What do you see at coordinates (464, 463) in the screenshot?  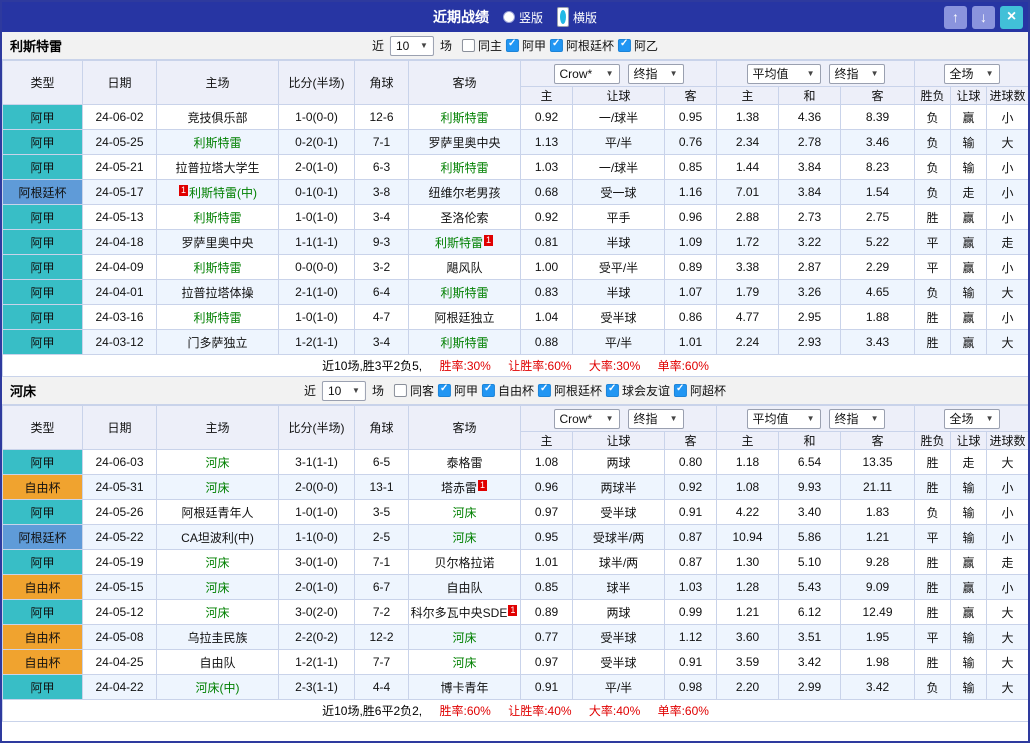 I see `away-team-link: 泰格雷` at bounding box center [464, 463].